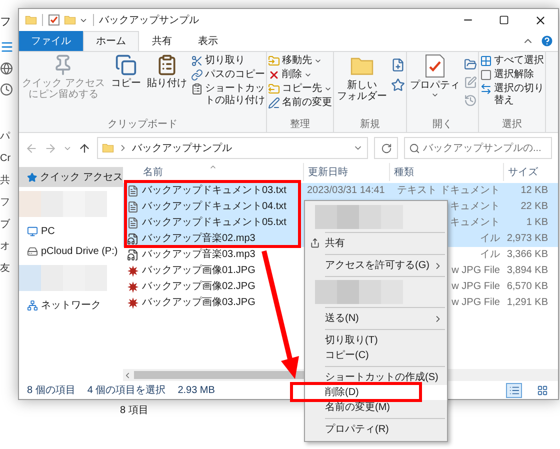 The height and width of the screenshot is (449, 560). I want to click on nav-item: PC, so click(71, 231).